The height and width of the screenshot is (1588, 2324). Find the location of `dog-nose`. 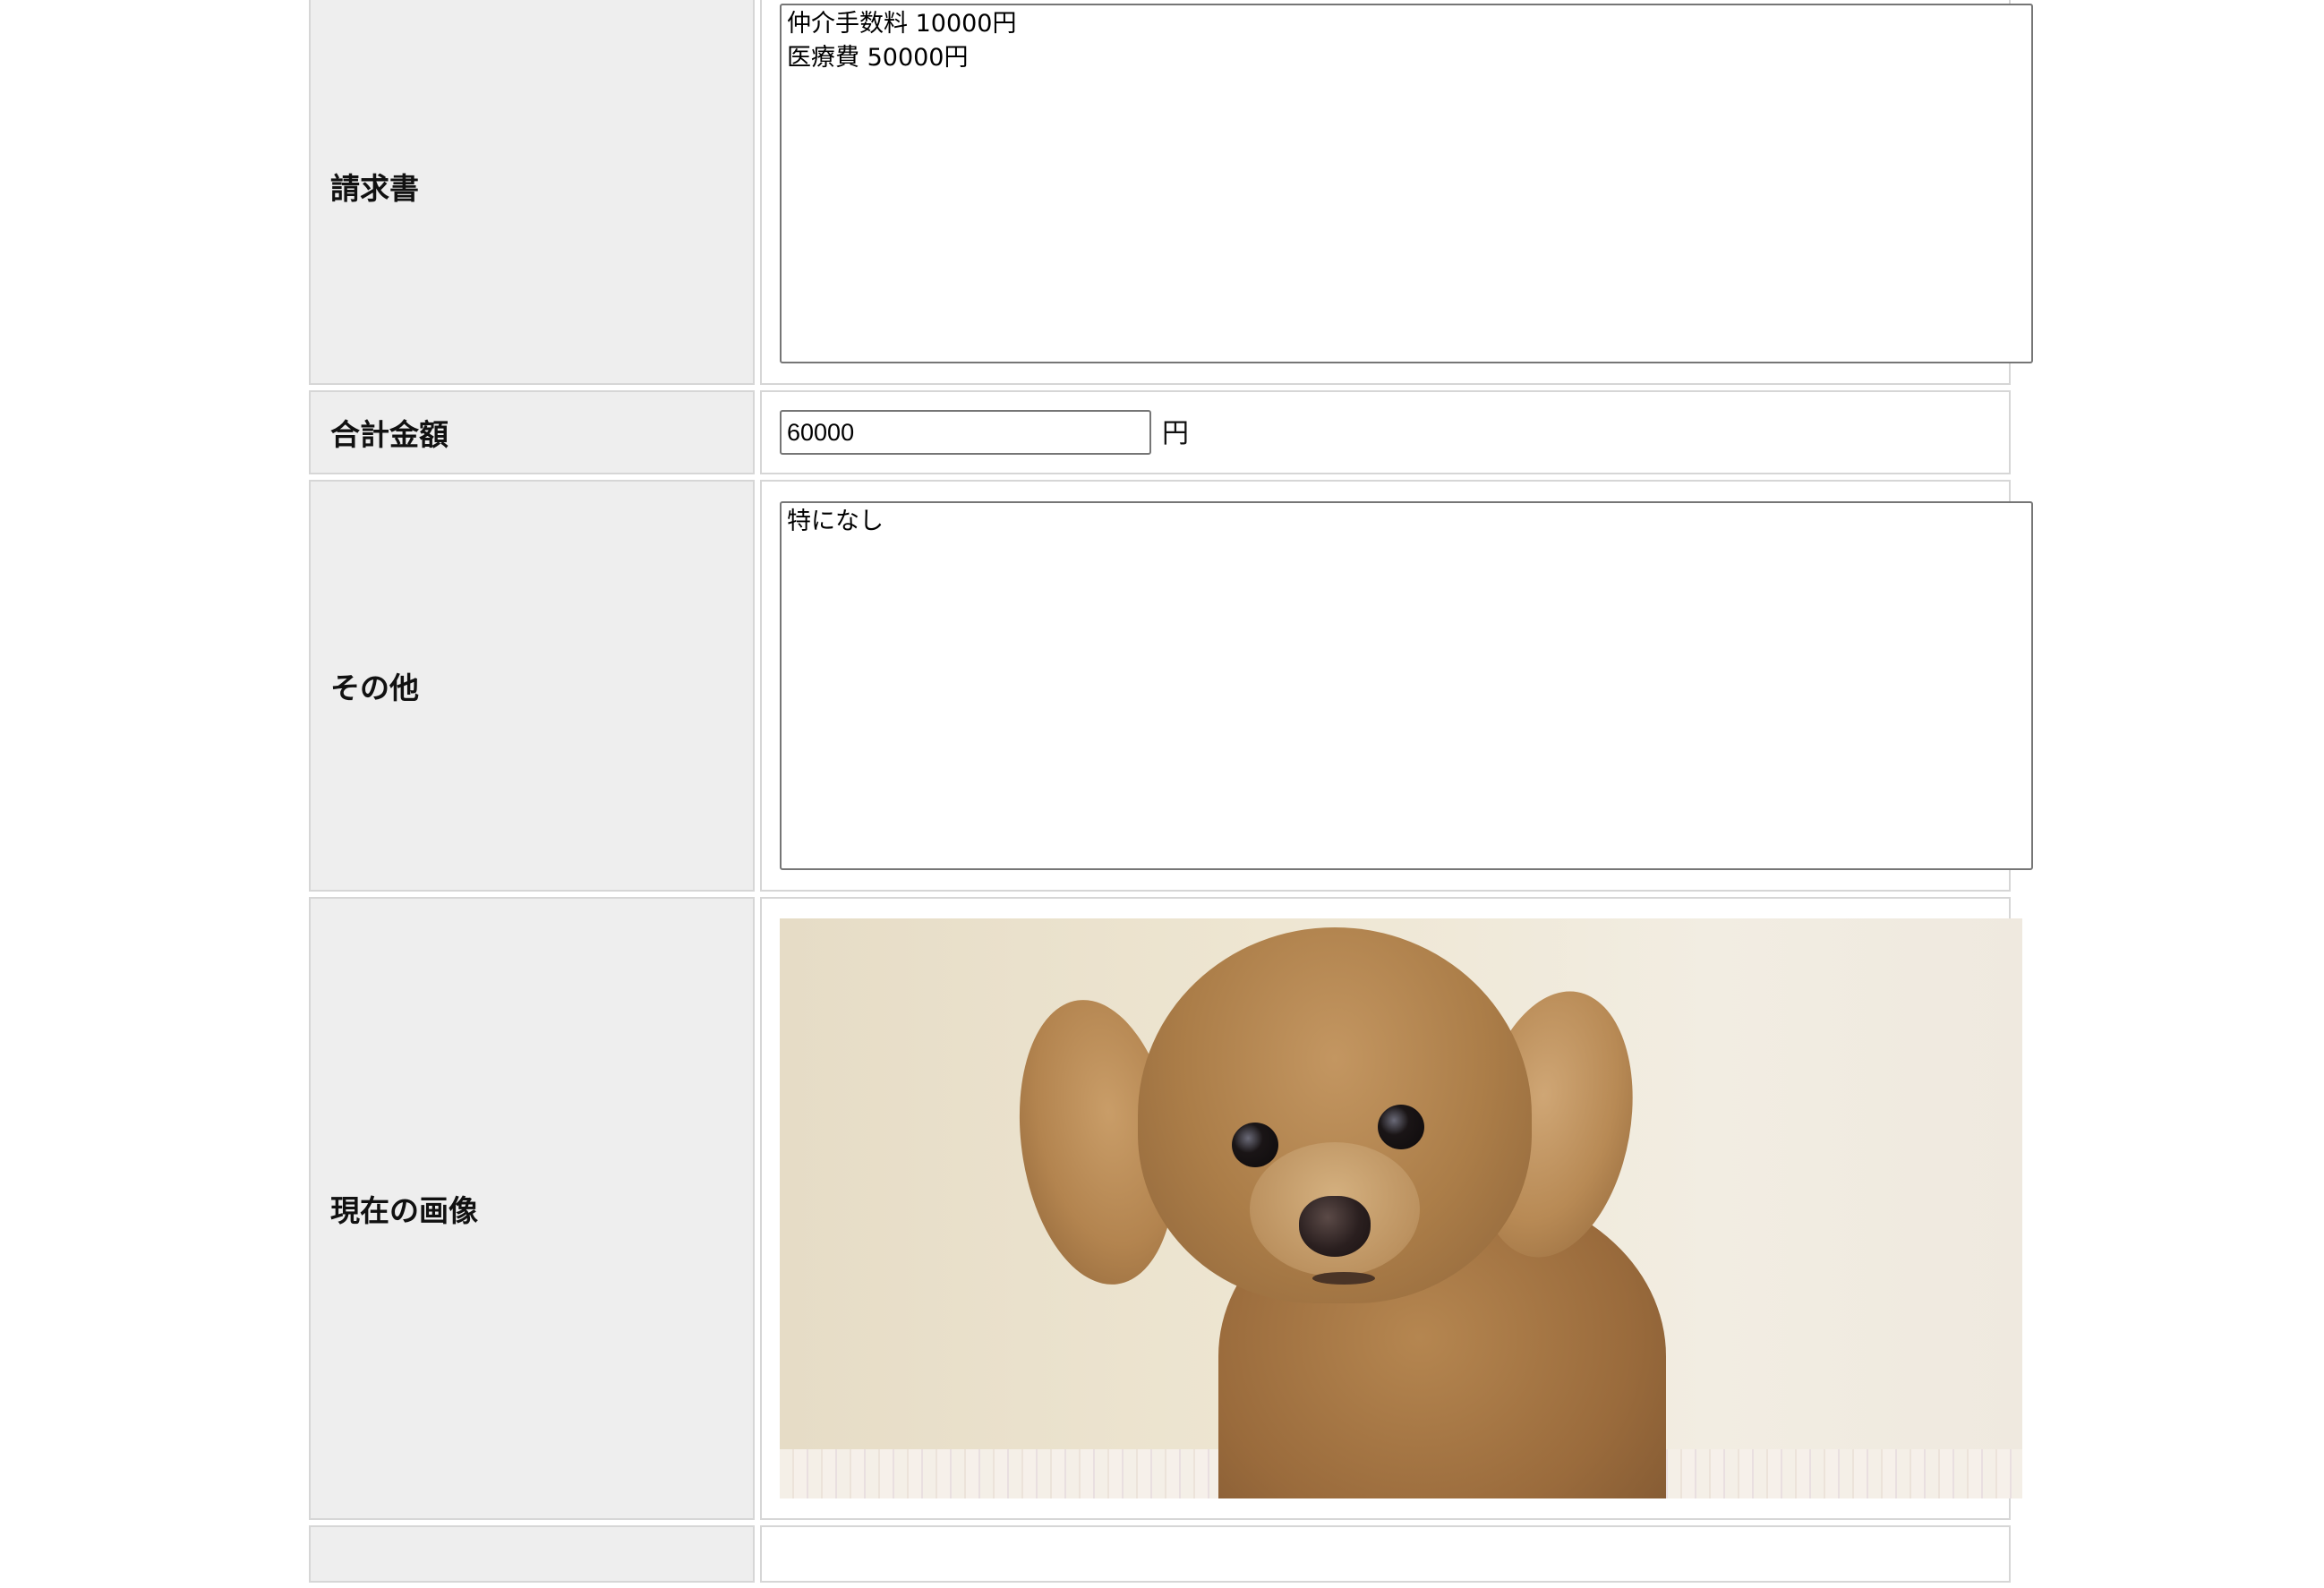

dog-nose is located at coordinates (1335, 1226).